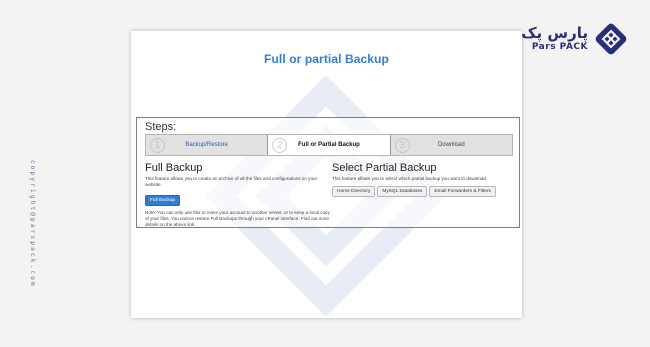 Image resolution: width=650 pixels, height=347 pixels. What do you see at coordinates (462, 191) in the screenshot?
I see `email-forwarders-filters-button: Email Forwarders & Filters` at bounding box center [462, 191].